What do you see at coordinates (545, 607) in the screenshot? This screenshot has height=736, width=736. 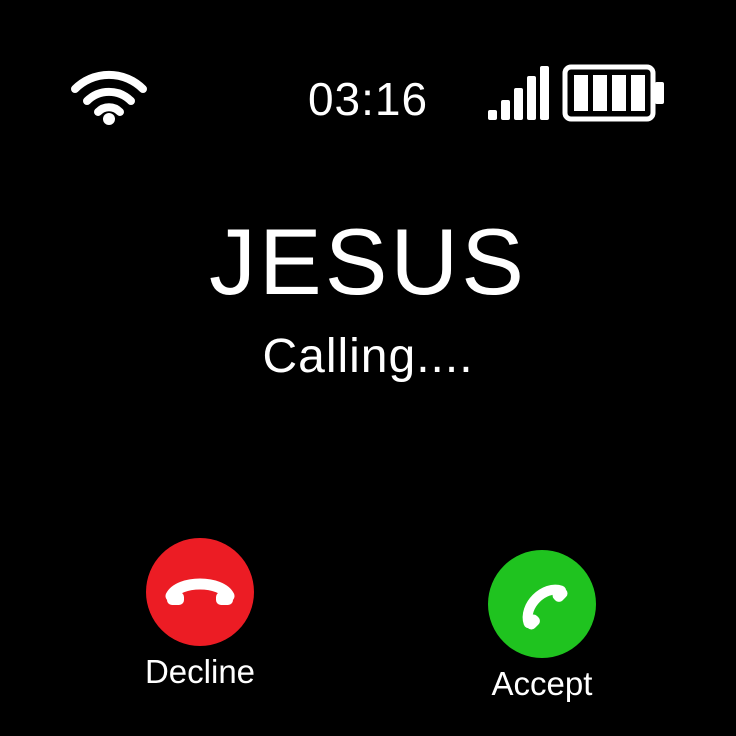 I see `phone-icon` at bounding box center [545, 607].